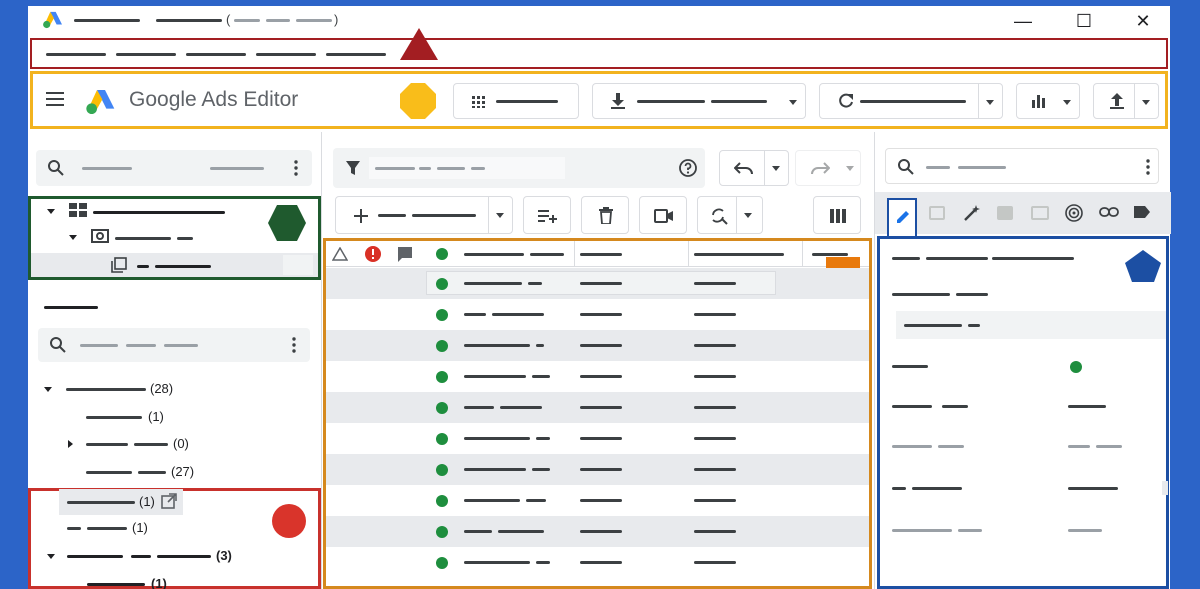  What do you see at coordinates (720, 216) in the screenshot?
I see `find-replace-icon` at bounding box center [720, 216].